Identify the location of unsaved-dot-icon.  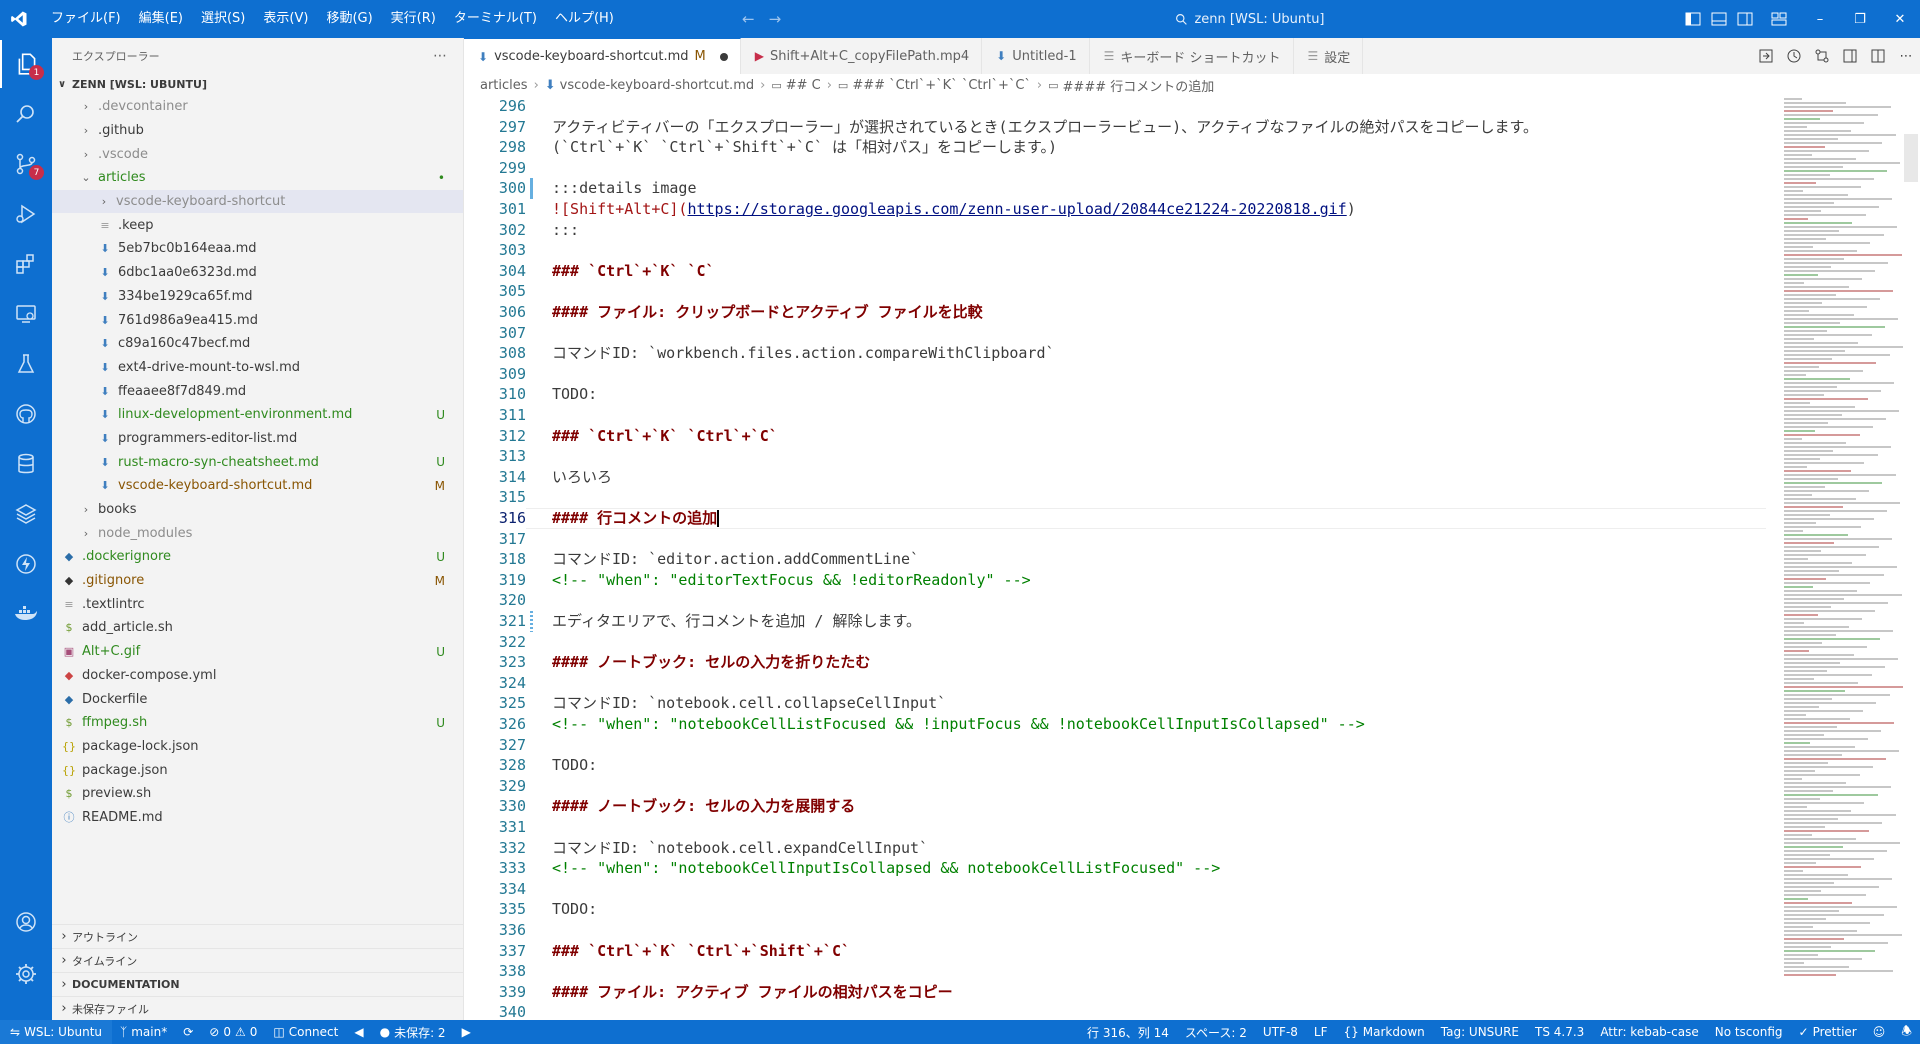
(723, 56).